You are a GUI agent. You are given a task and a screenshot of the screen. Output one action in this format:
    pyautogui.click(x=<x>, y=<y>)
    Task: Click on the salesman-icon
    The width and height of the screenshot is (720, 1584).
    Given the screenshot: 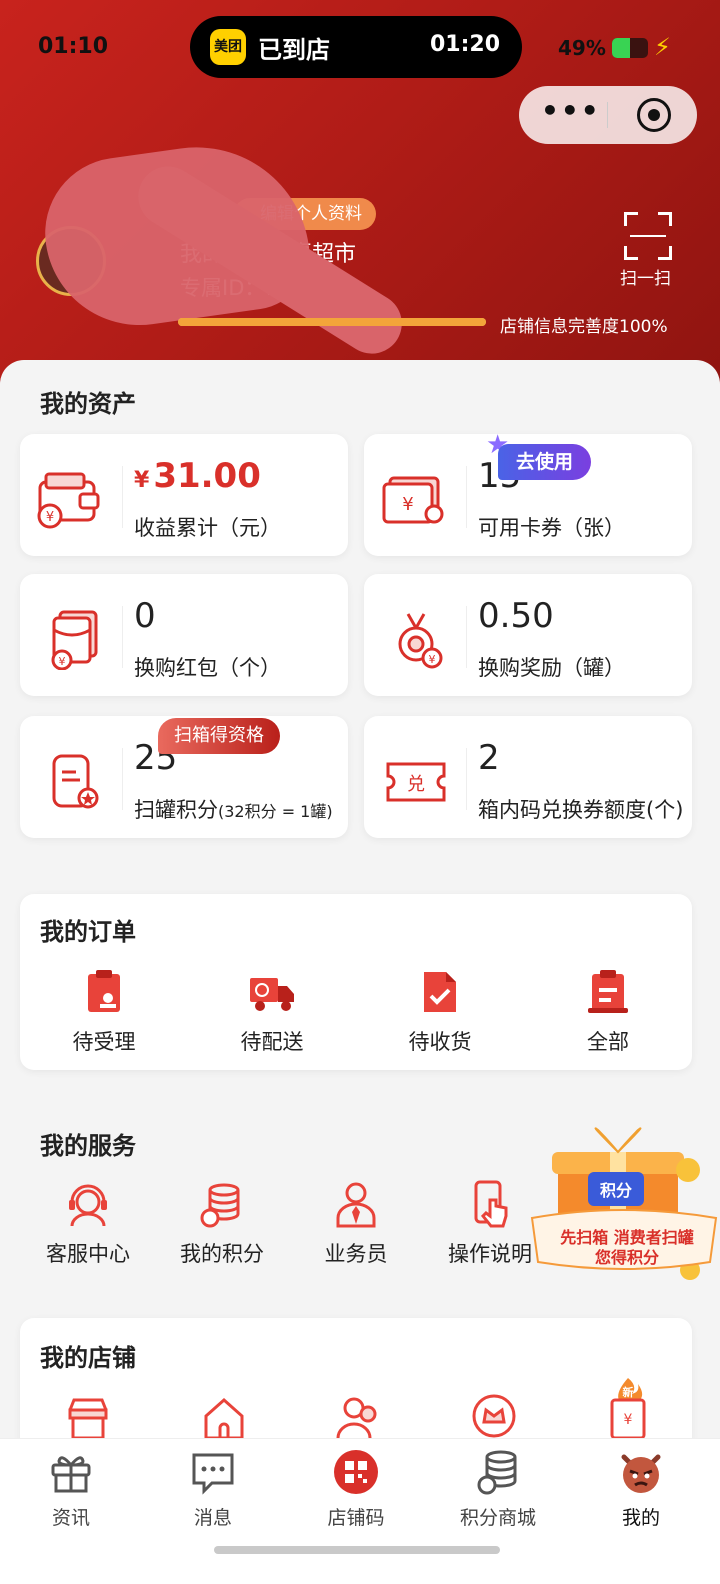 What is the action you would take?
    pyautogui.click(x=356, y=1205)
    